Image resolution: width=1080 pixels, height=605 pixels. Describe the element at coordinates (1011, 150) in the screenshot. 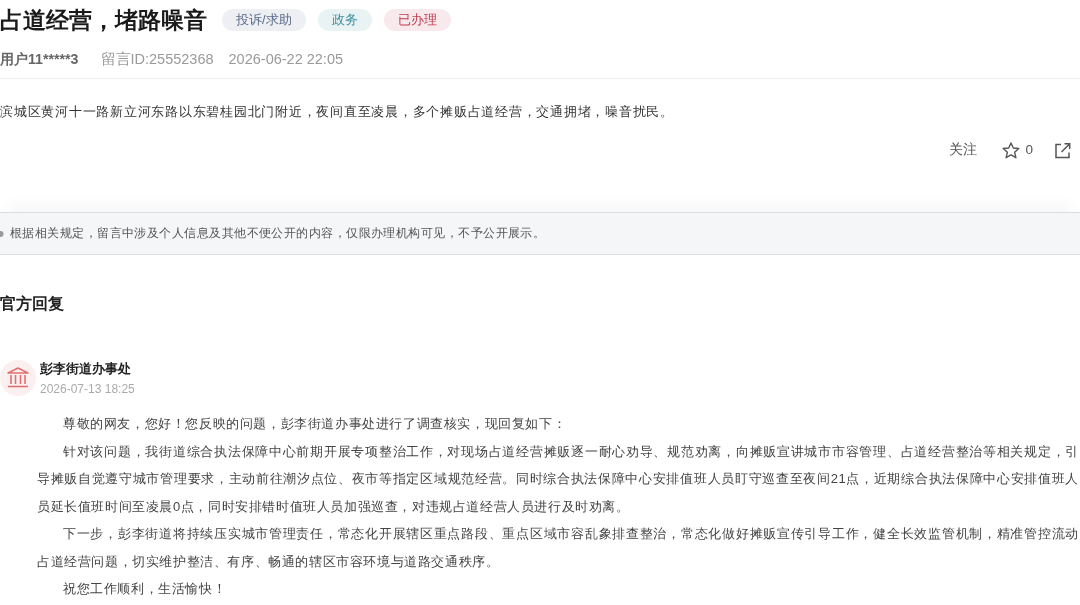

I see `star-icon` at that location.